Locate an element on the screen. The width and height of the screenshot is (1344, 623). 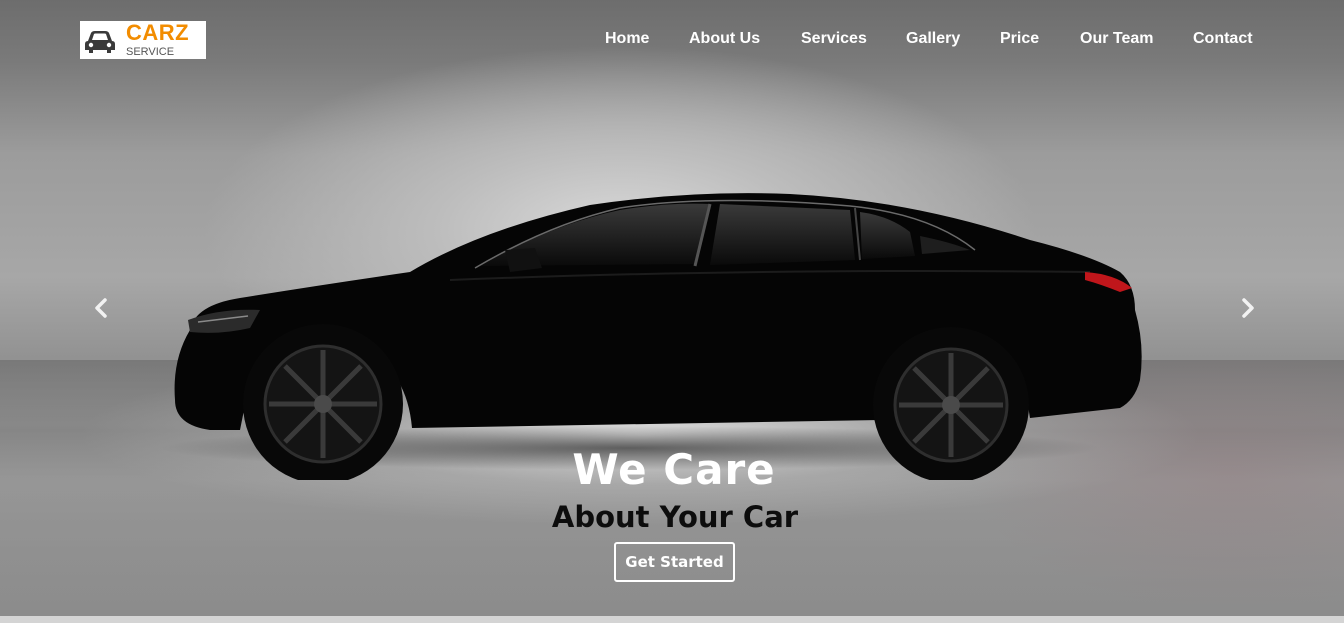
nav-item-gallery: Gallery is located at coordinates (933, 39).